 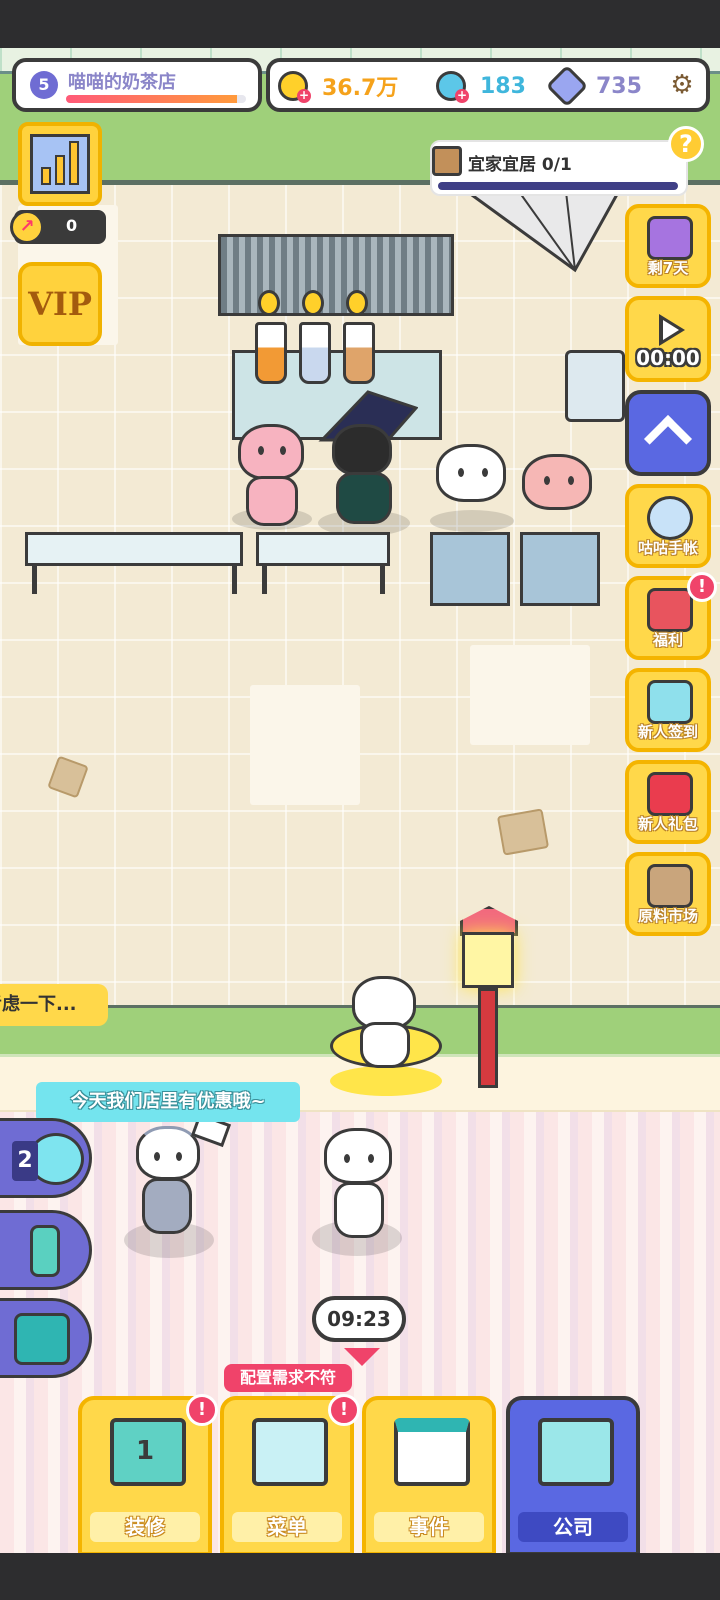 What do you see at coordinates (294, 87) in the screenshot?
I see `gold-coin-icon: +` at bounding box center [294, 87].